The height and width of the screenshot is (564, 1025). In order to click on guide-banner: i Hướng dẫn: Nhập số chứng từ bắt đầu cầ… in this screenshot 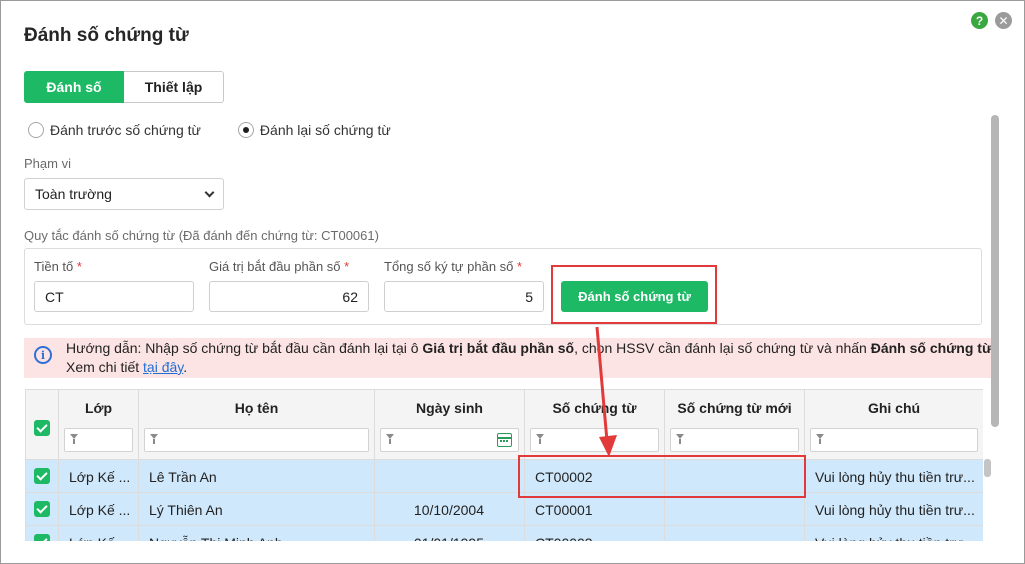, I will do `click(510, 358)`.